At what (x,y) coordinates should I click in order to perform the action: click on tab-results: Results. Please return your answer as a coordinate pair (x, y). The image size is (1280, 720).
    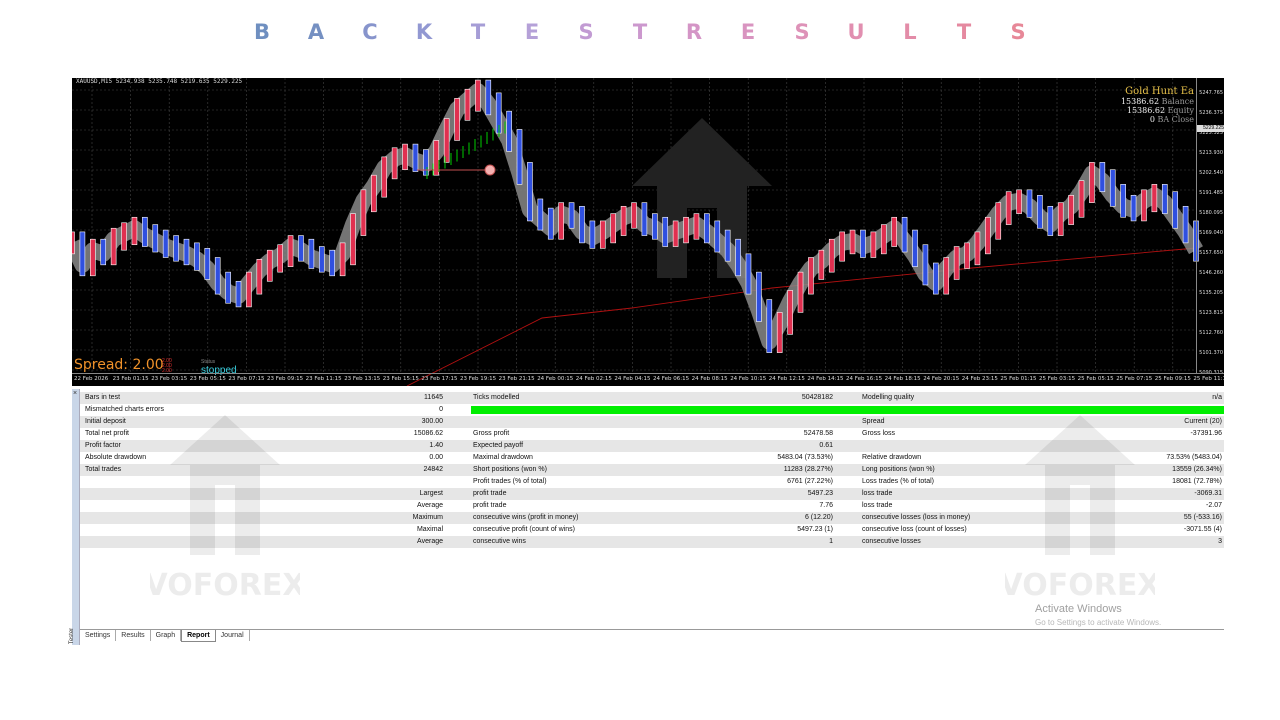
    Looking at the image, I should click on (133, 635).